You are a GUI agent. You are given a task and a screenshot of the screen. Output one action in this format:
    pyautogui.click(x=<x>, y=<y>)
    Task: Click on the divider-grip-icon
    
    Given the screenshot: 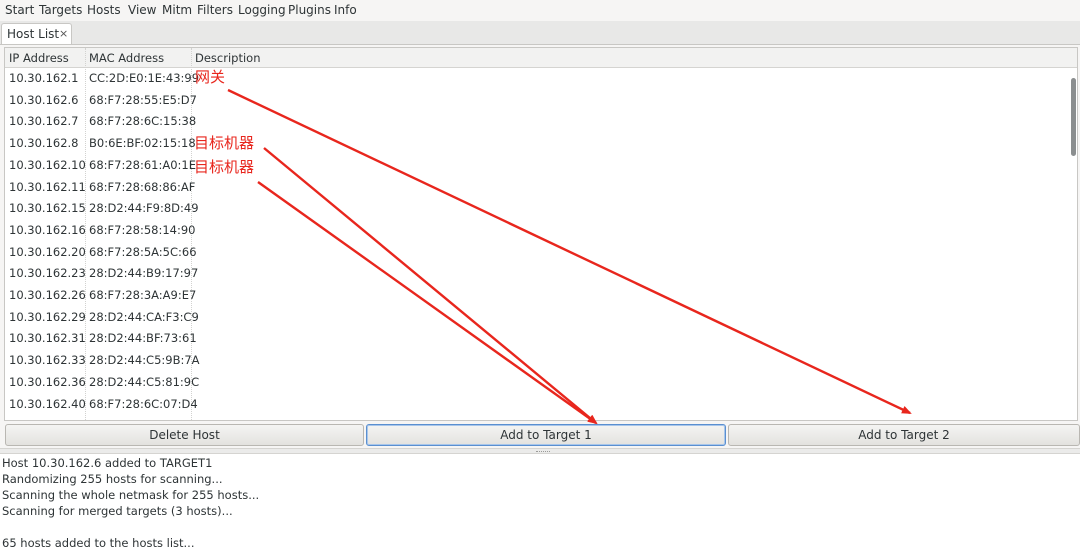 What is the action you would take?
    pyautogui.click(x=543, y=452)
    